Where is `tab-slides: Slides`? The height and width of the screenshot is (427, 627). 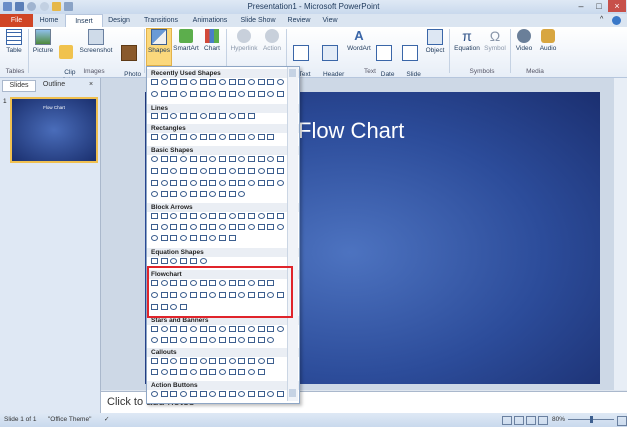
tab-slides: Slides is located at coordinates (19, 86).